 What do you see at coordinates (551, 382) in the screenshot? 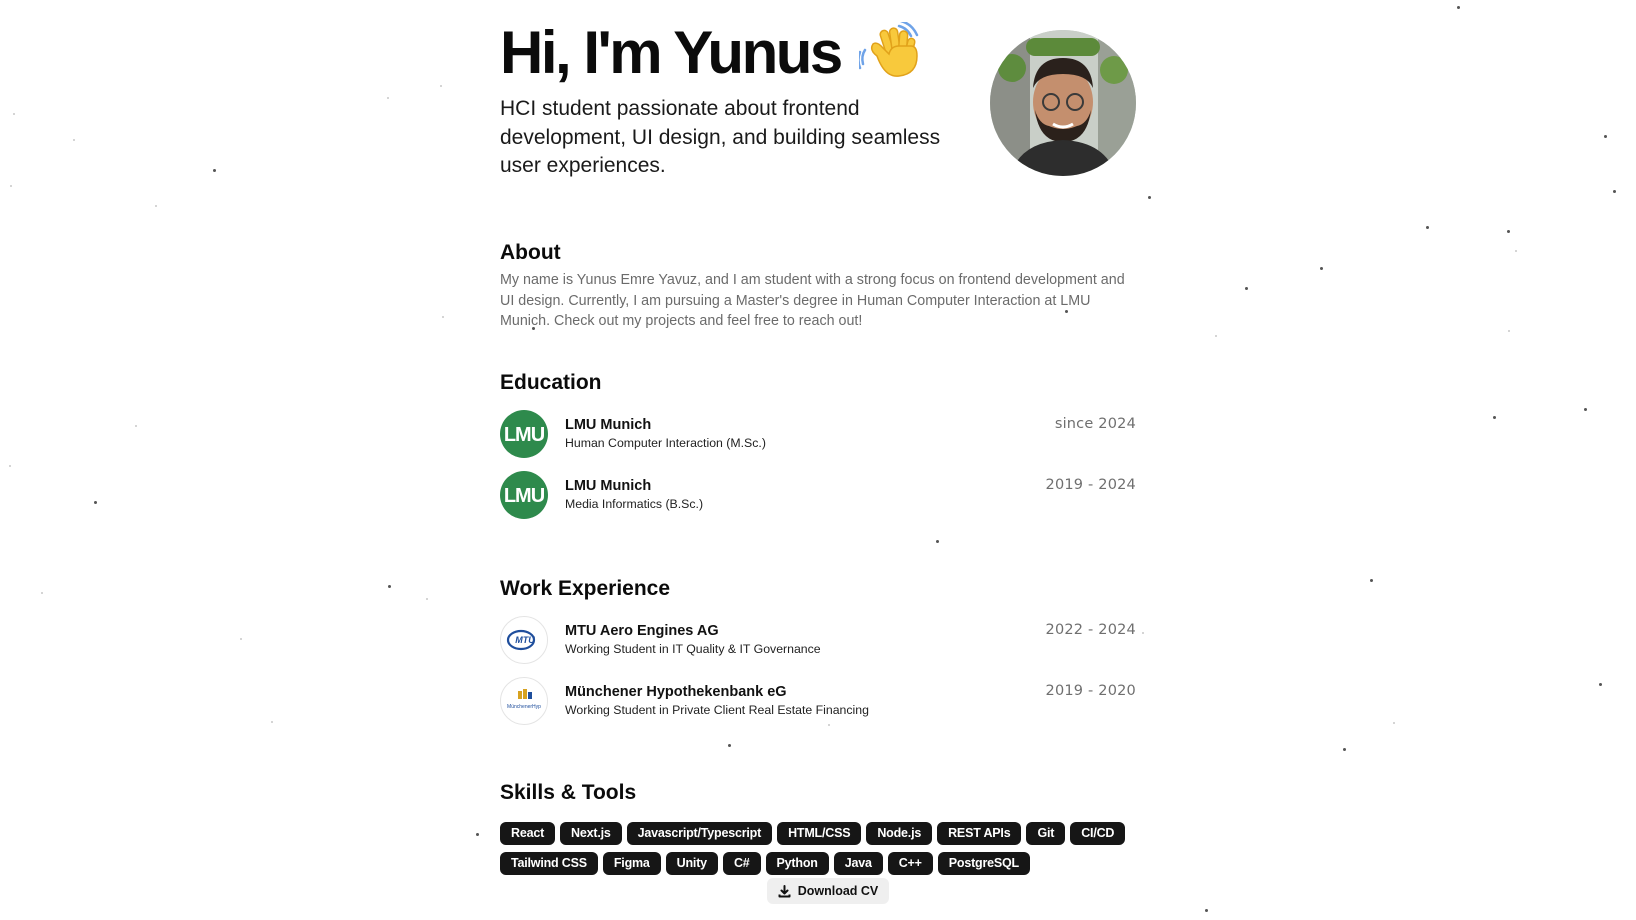
I see `education-heading: Education` at bounding box center [551, 382].